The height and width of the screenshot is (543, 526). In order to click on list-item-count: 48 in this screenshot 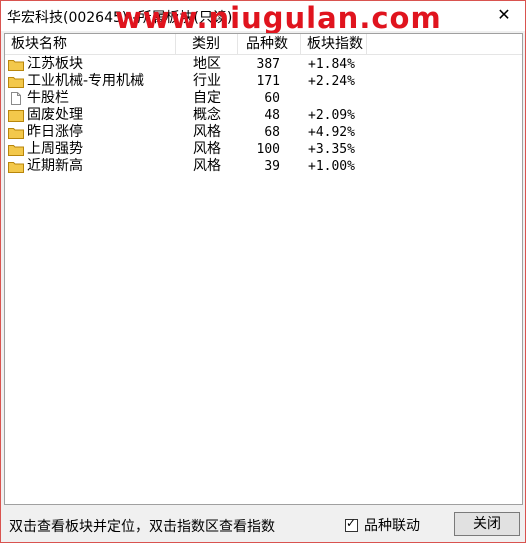, I will do `click(272, 115)`.